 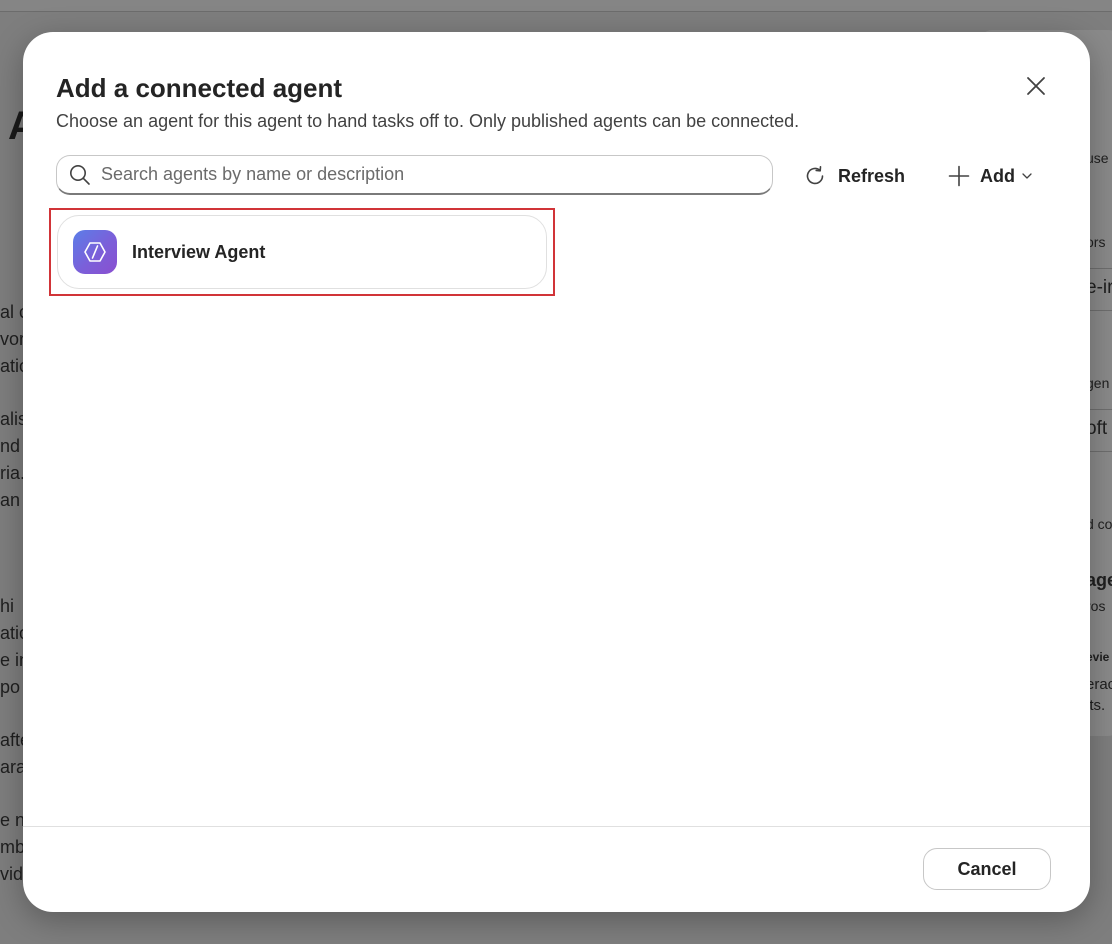 What do you see at coordinates (1027, 176) in the screenshot?
I see `chevron-down-icon` at bounding box center [1027, 176].